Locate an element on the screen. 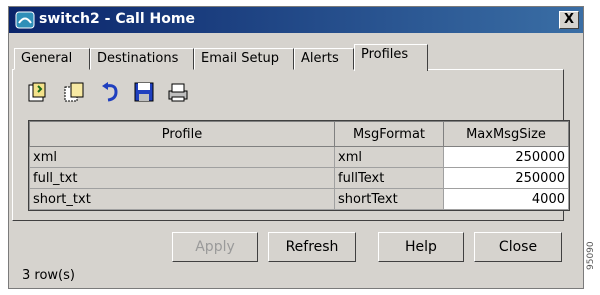  cell-msgformat: fullText is located at coordinates (389, 178).